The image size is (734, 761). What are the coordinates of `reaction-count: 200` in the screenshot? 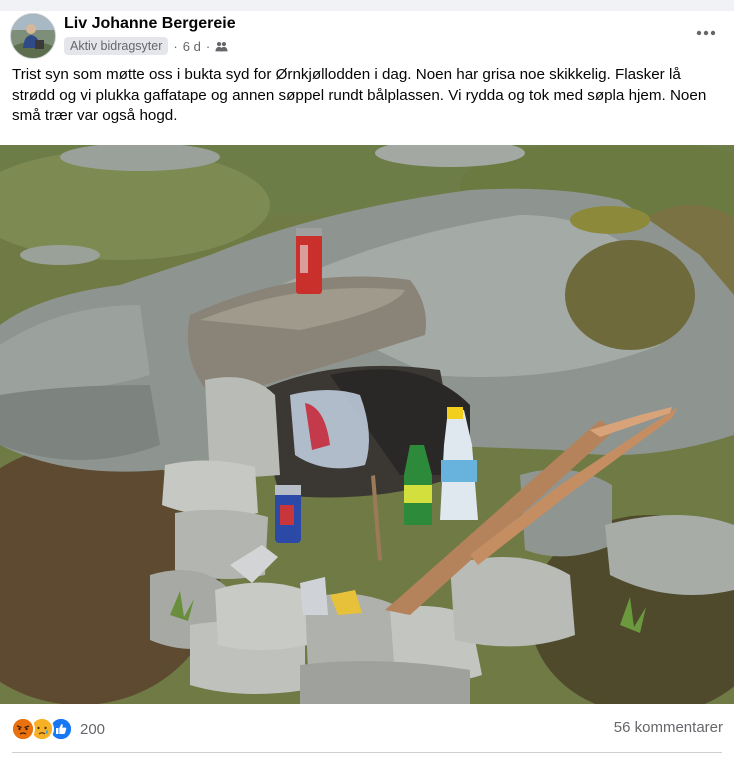 It's located at (92, 729).